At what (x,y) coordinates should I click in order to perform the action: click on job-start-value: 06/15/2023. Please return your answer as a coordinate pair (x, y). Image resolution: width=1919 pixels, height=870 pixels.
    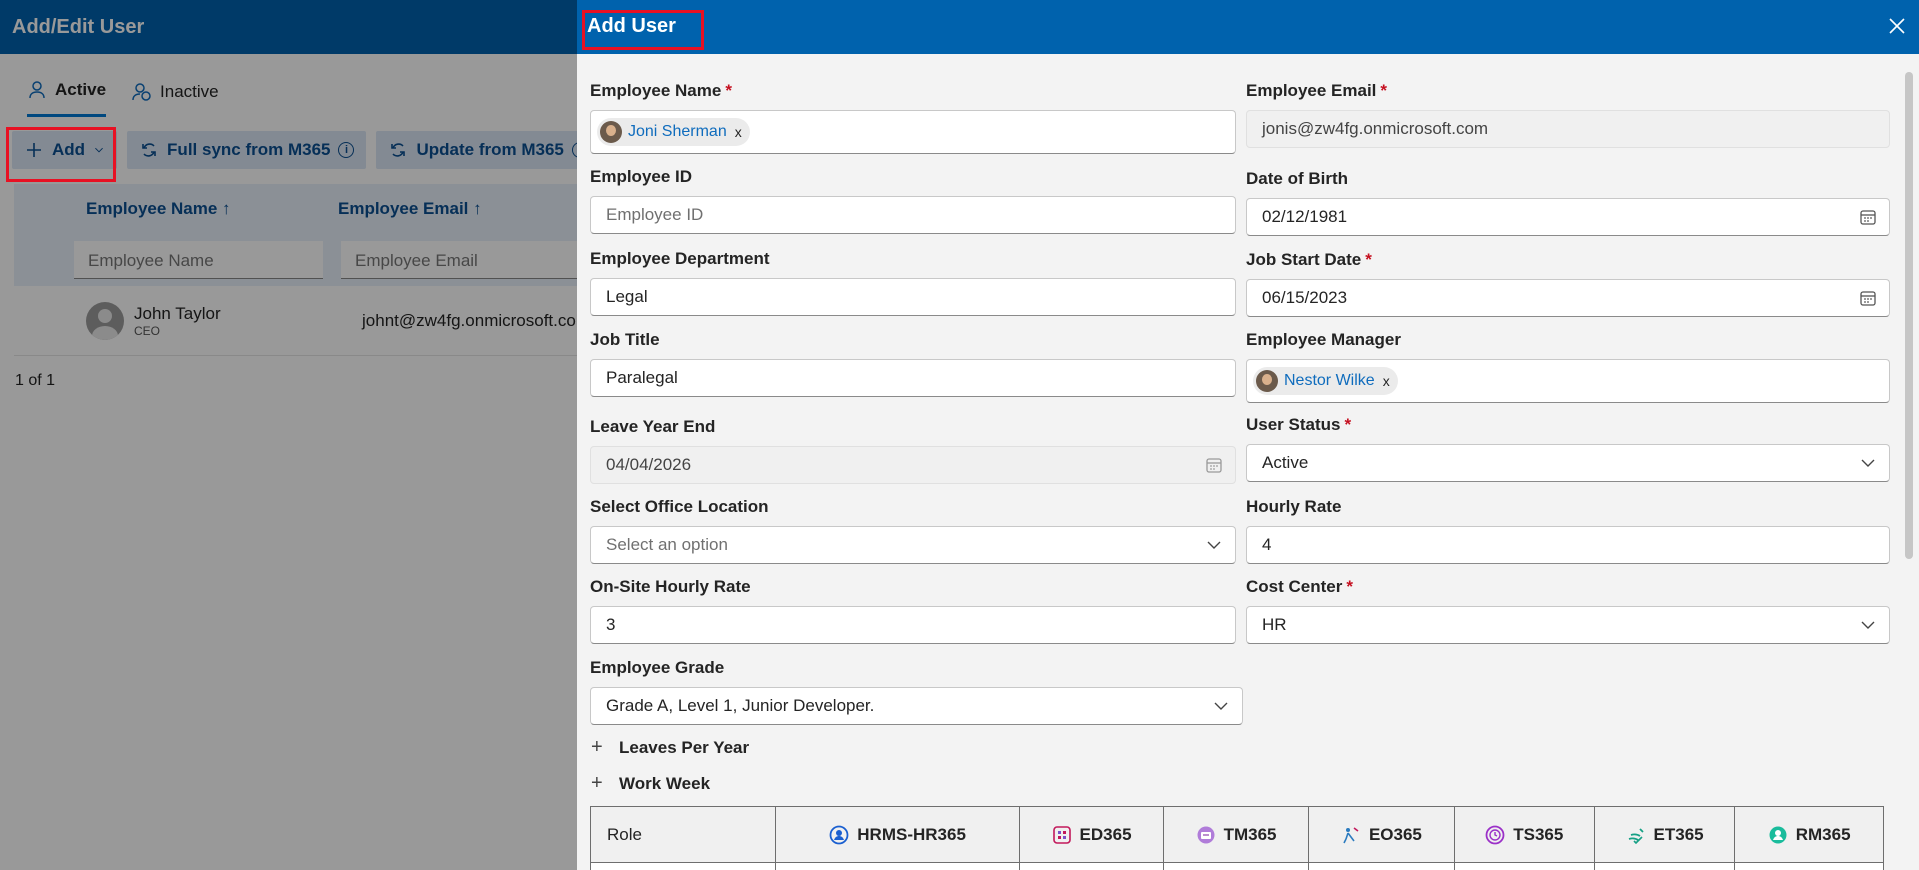
    Looking at the image, I should click on (1305, 297).